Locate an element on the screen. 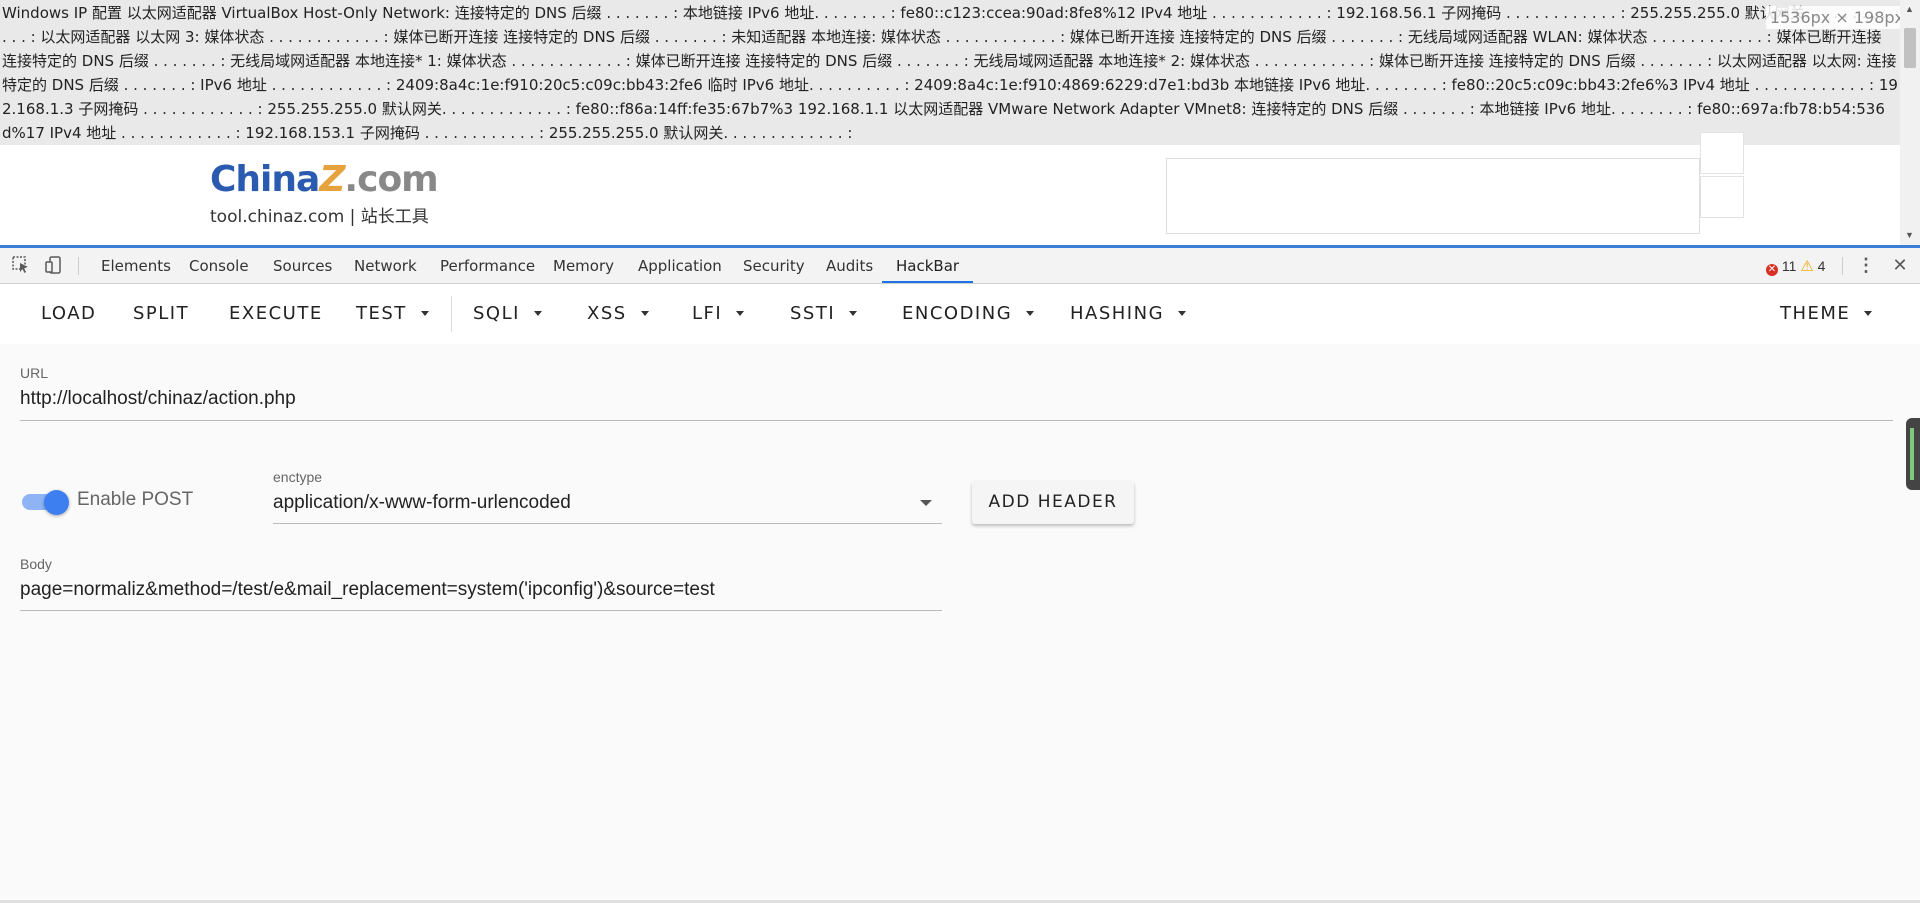  hashing-dropdown: HASHING is located at coordinates (1128, 314).